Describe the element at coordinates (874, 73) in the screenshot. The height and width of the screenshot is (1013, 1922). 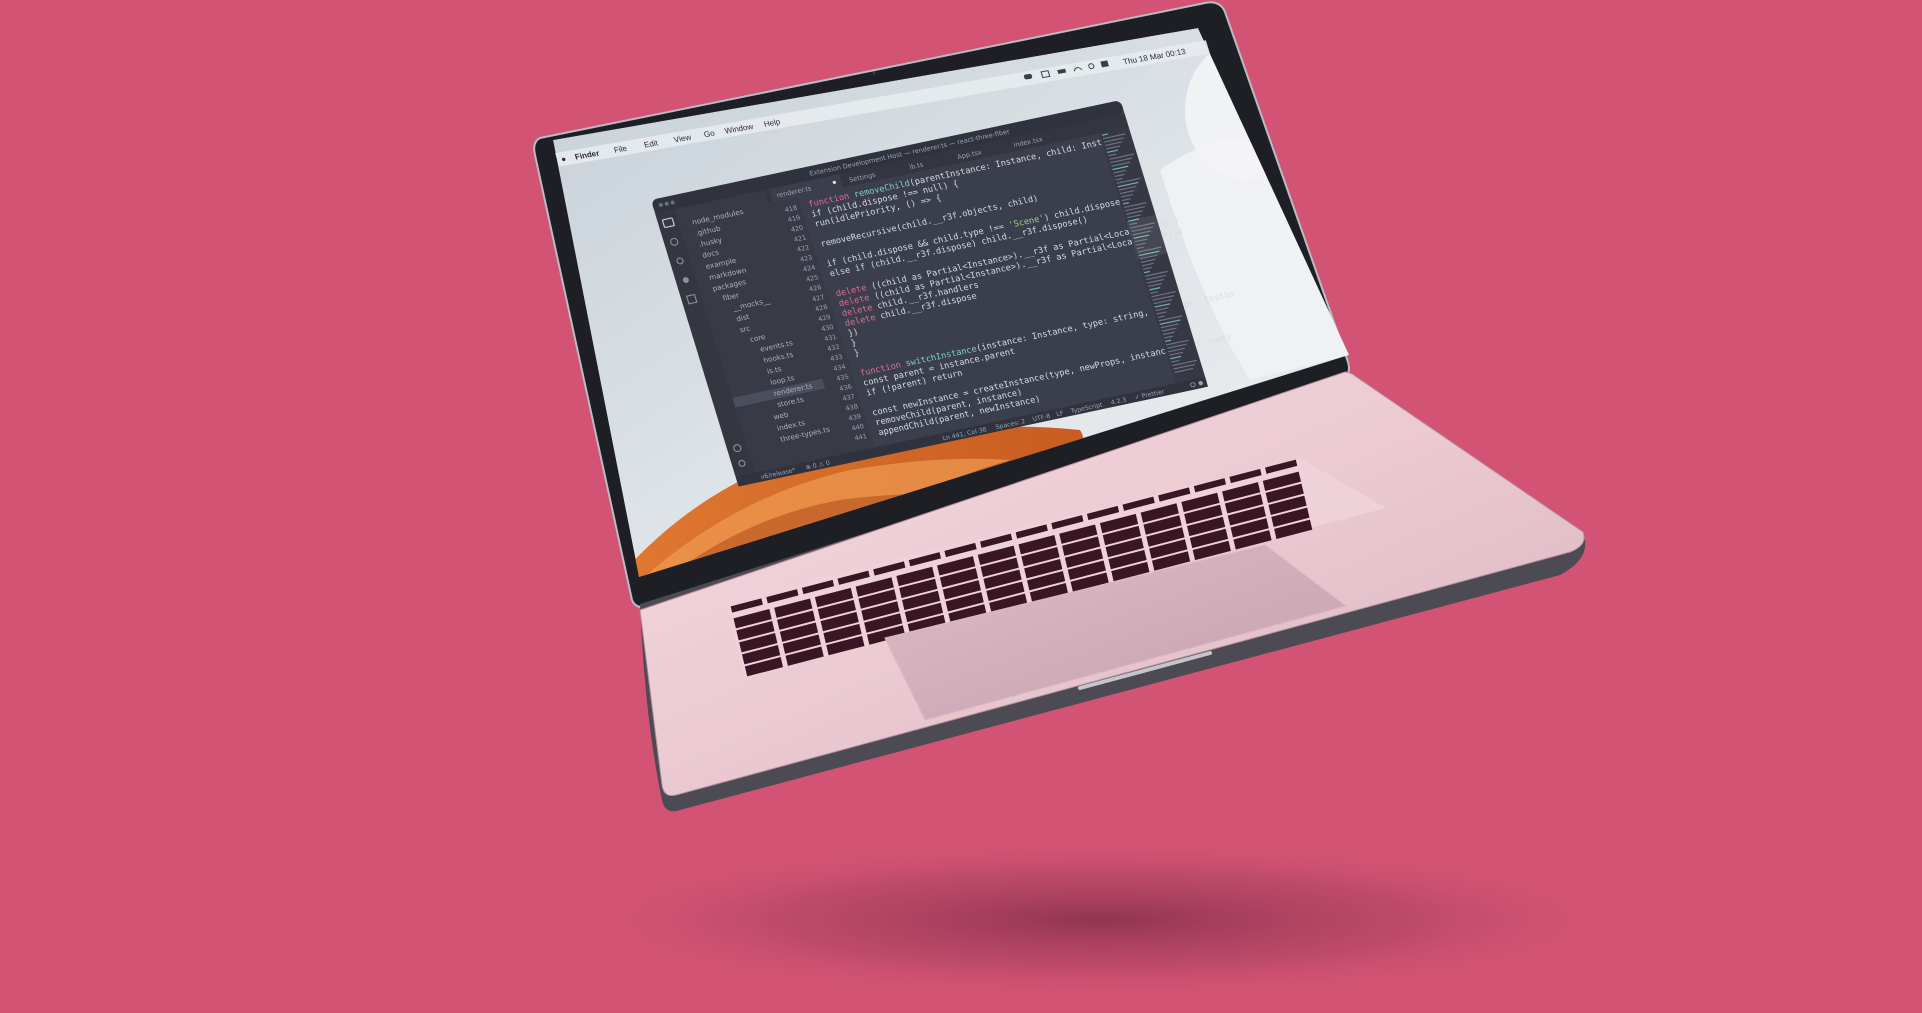
I see `camera` at that location.